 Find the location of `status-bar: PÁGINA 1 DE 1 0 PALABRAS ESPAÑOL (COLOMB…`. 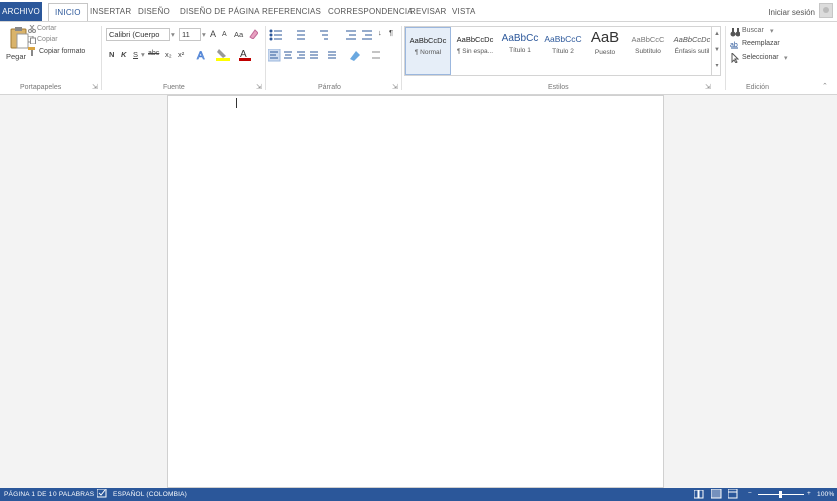

status-bar: PÁGINA 1 DE 1 0 PALABRAS ESPAÑOL (COLOMB… is located at coordinates (418, 494).